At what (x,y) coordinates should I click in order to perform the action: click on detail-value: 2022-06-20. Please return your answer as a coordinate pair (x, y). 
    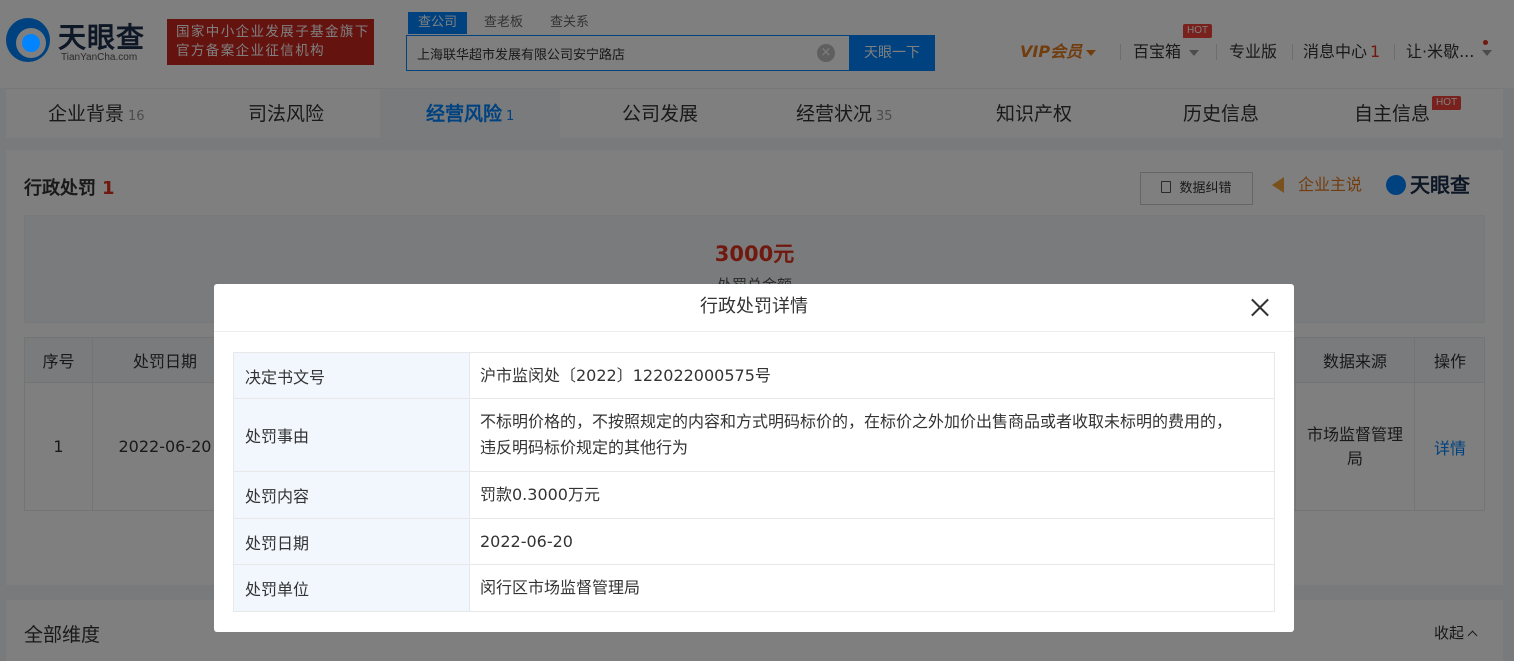
    Looking at the image, I should click on (526, 541).